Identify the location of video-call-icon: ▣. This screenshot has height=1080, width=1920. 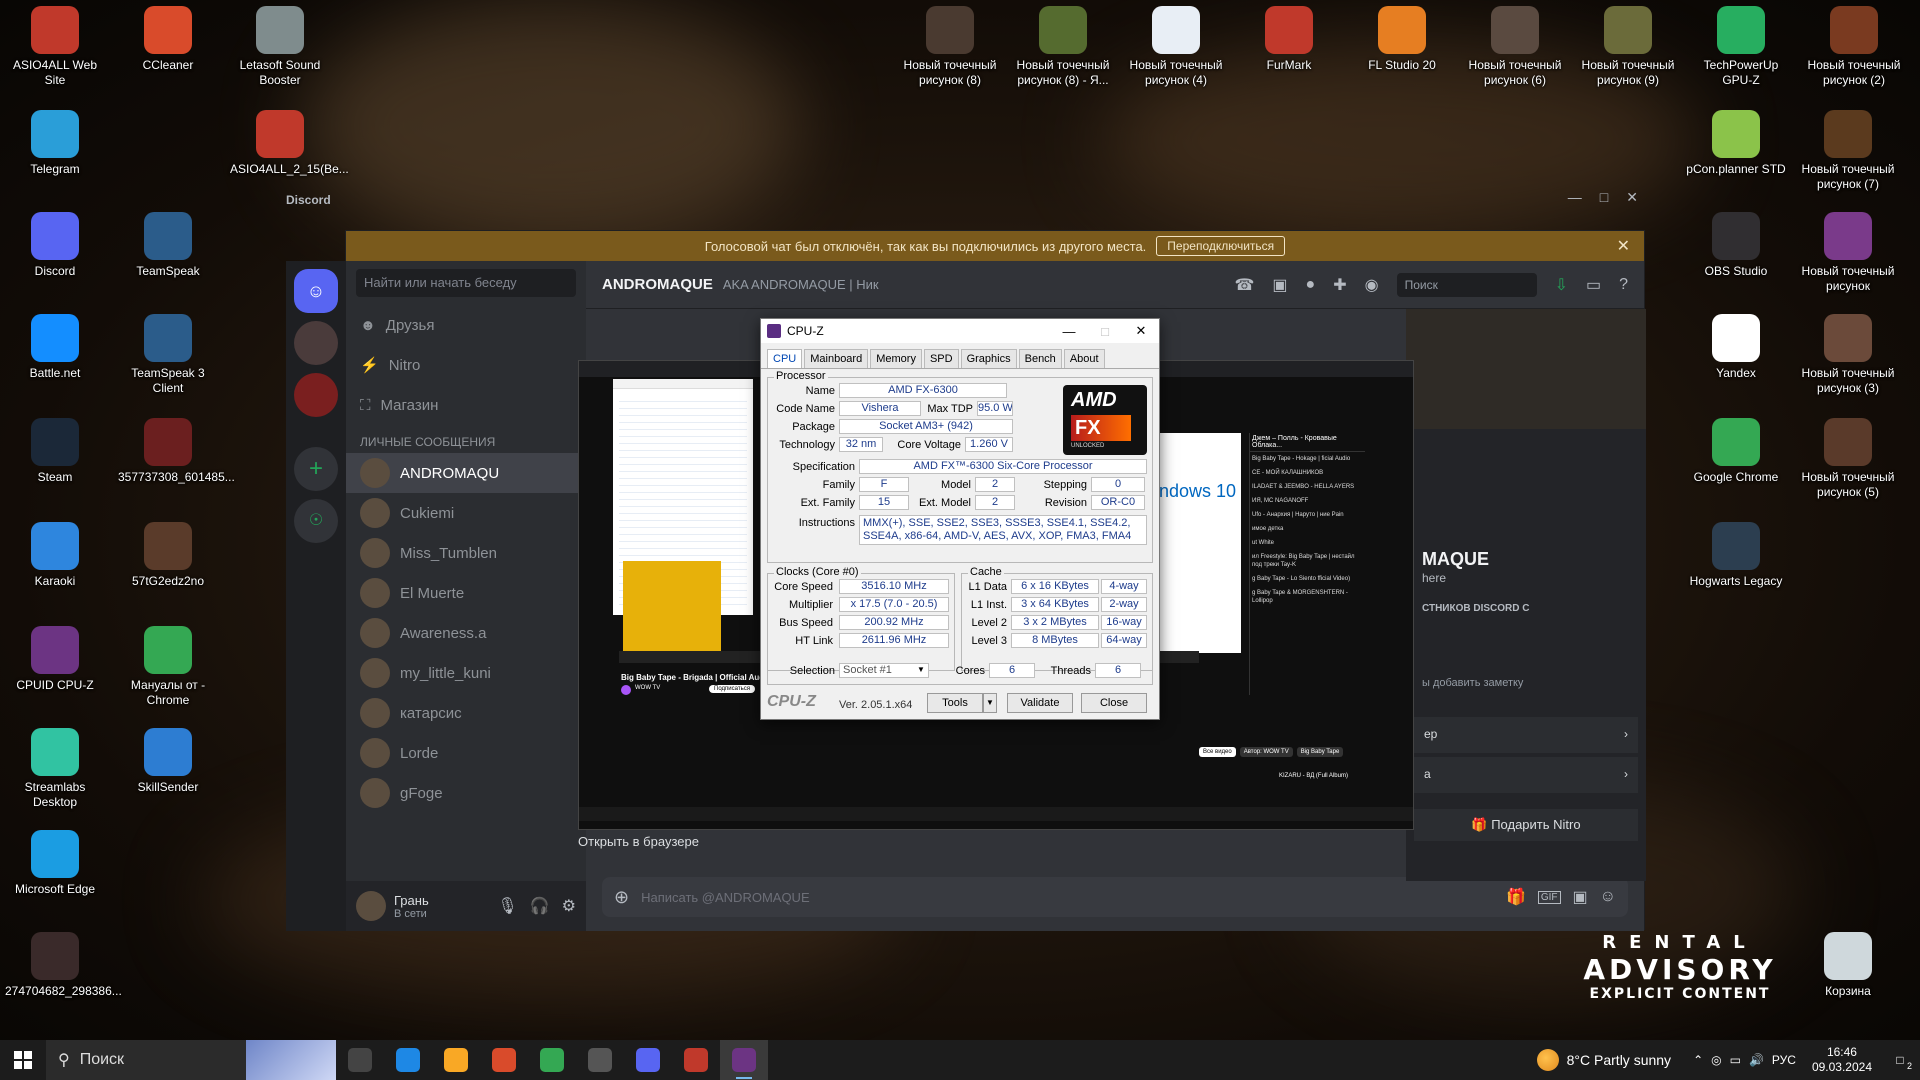
(1279, 285).